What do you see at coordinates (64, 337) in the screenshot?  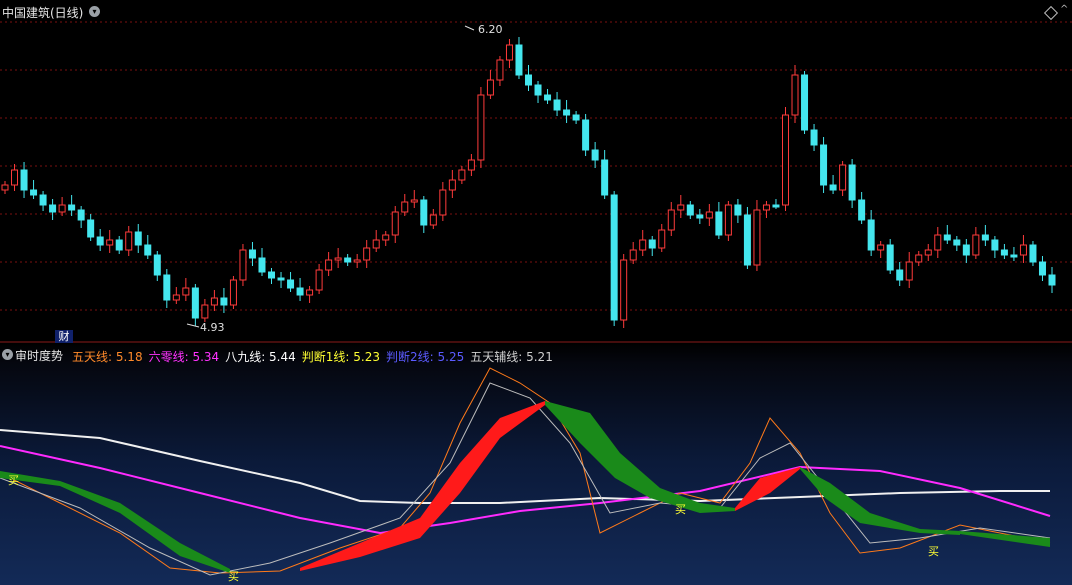 I see `finance-badge: 财` at bounding box center [64, 337].